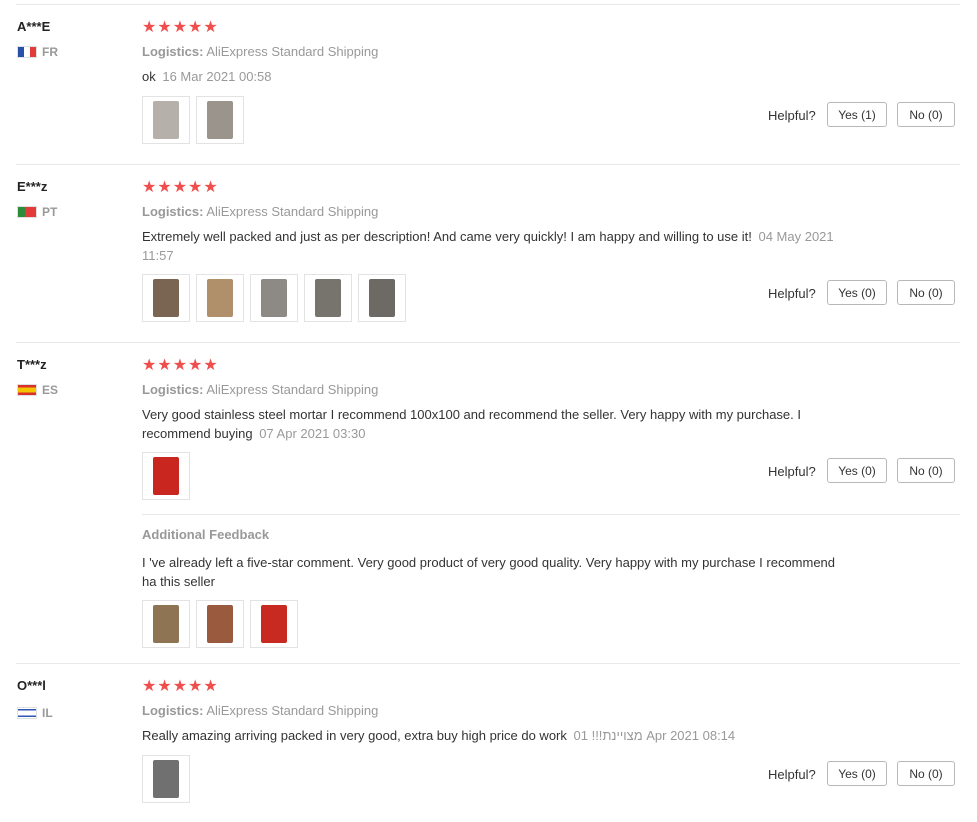 This screenshot has width=977, height=822. What do you see at coordinates (492, 76) in the screenshot?
I see `review-content: ok 16 Mar 2021 00:58` at bounding box center [492, 76].